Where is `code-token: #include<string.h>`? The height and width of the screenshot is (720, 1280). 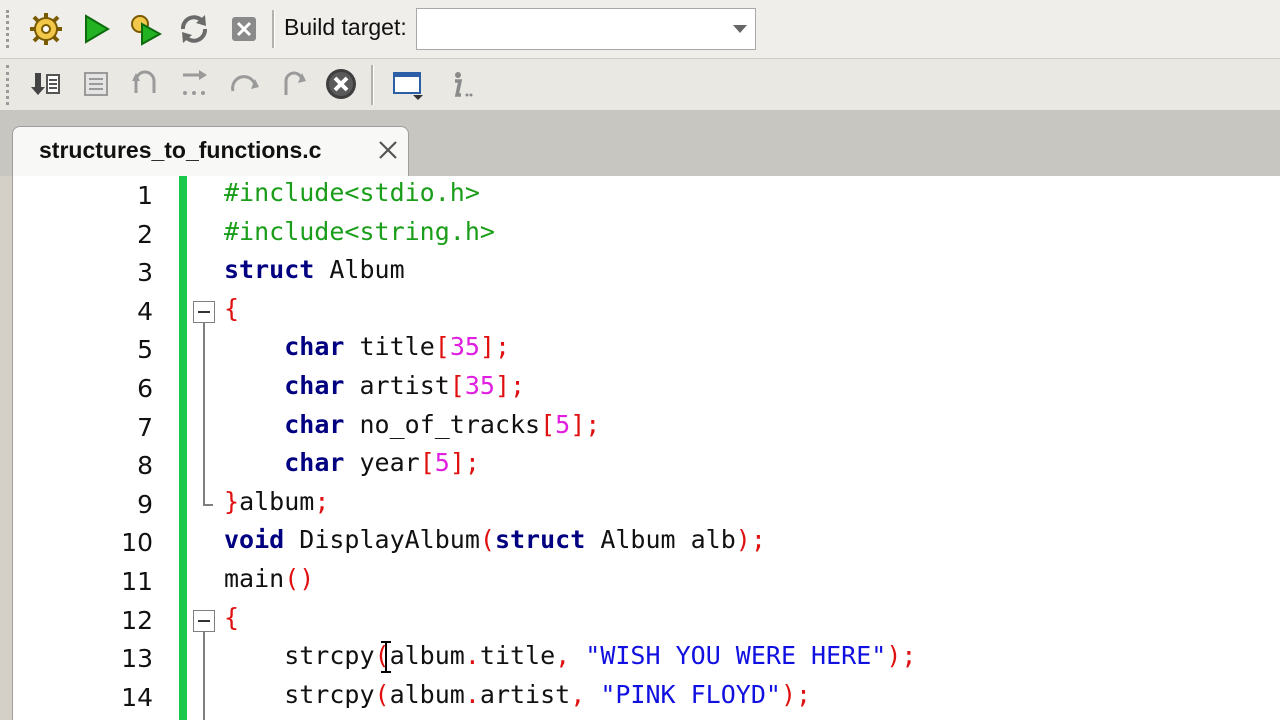
code-token: #include<string.h> is located at coordinates (359, 231).